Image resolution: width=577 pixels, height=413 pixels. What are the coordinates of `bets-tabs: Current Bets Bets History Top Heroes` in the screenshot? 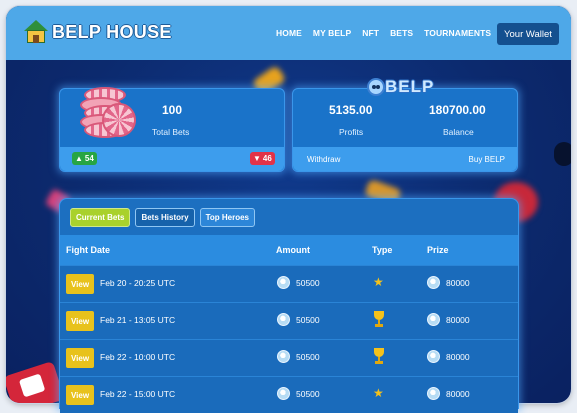 It's located at (162, 217).